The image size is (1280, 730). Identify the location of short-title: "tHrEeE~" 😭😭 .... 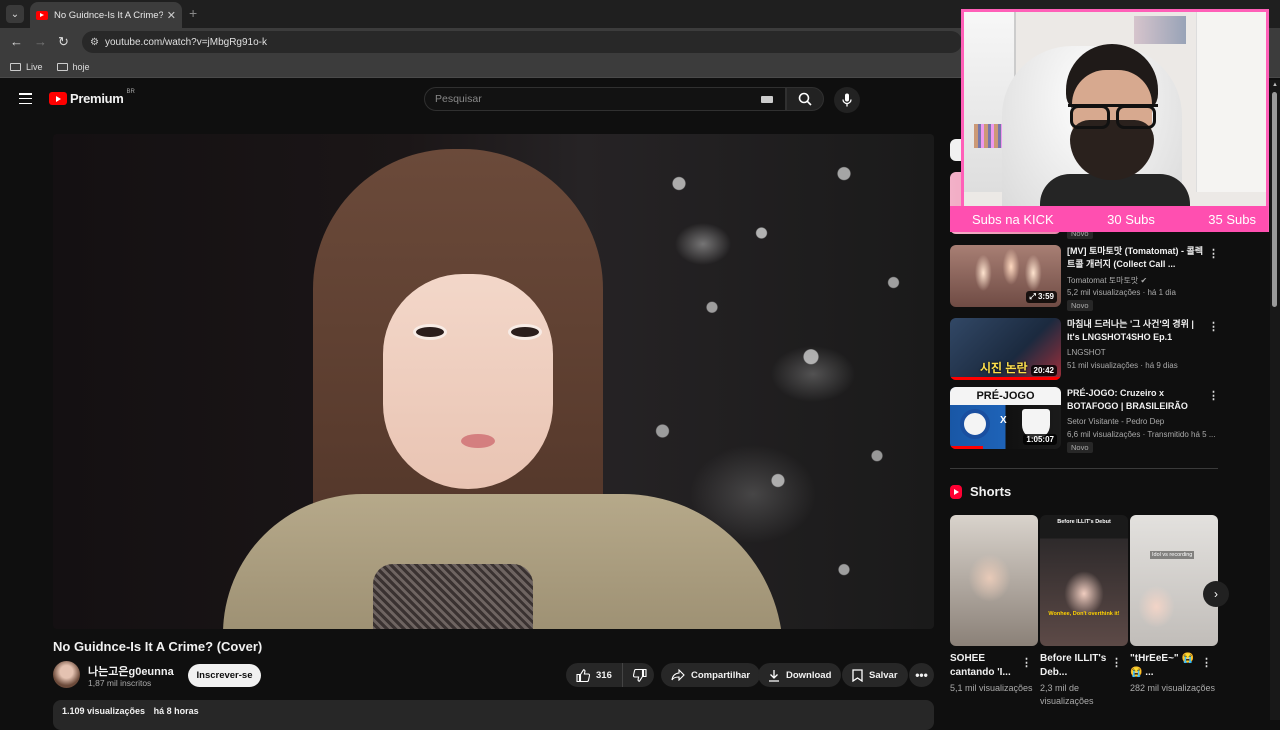
(1165, 666).